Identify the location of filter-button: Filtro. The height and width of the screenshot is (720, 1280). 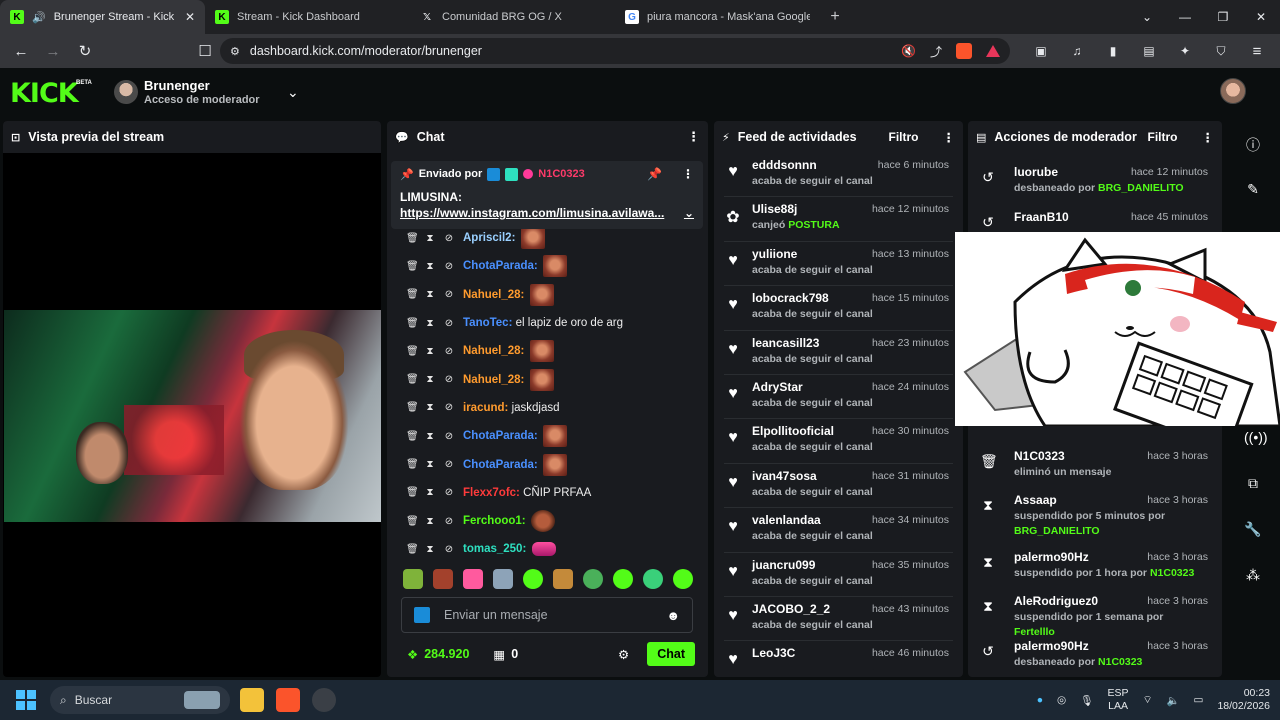
(904, 137).